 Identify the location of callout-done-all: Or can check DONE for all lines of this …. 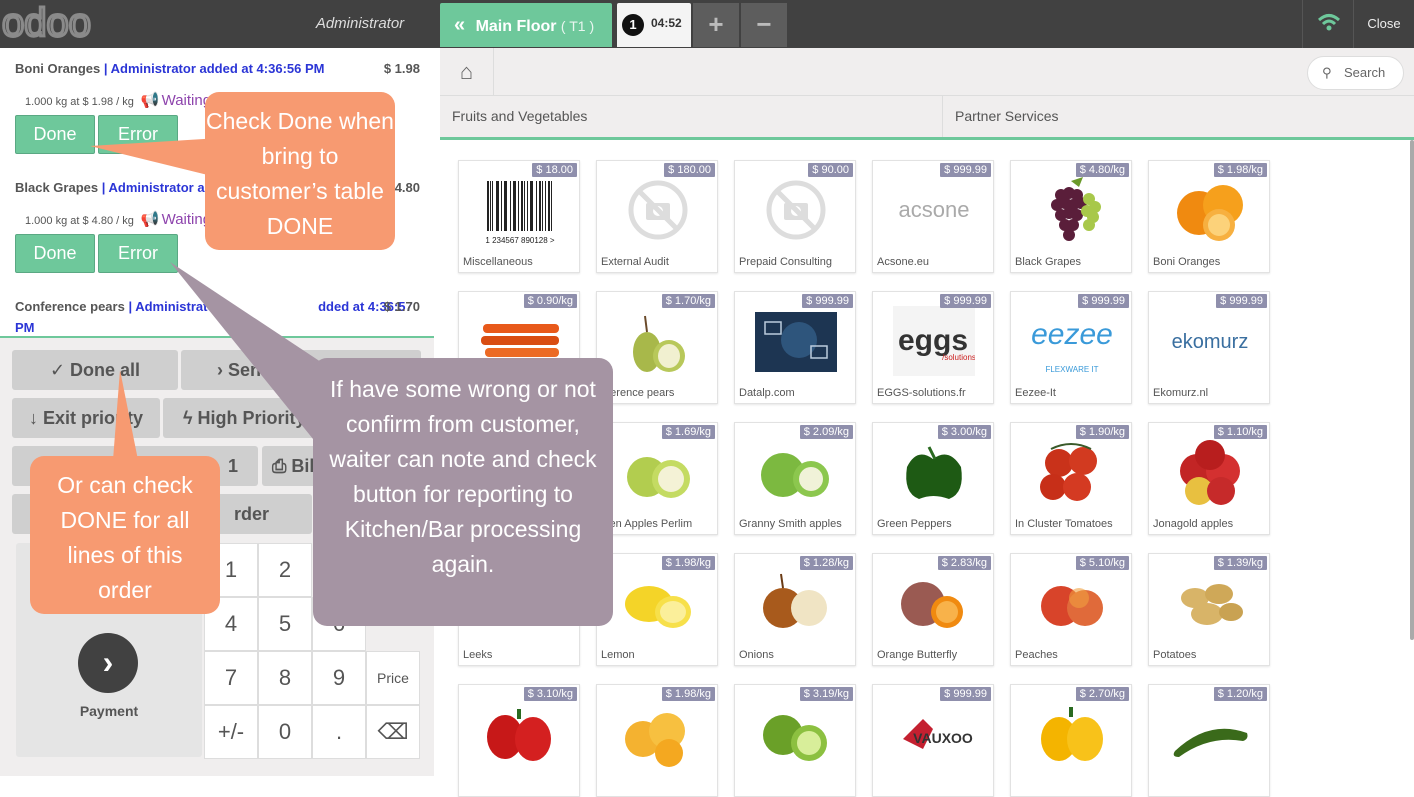
(125, 535).